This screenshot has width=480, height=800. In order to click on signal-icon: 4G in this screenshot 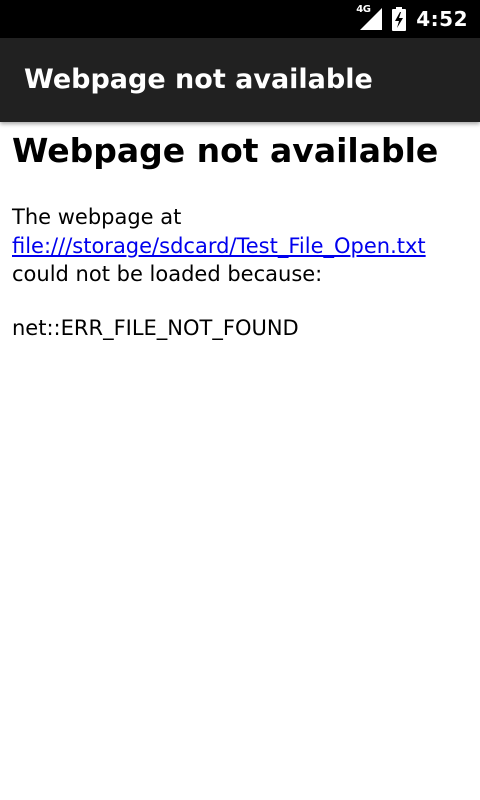, I will do `click(369, 18)`.